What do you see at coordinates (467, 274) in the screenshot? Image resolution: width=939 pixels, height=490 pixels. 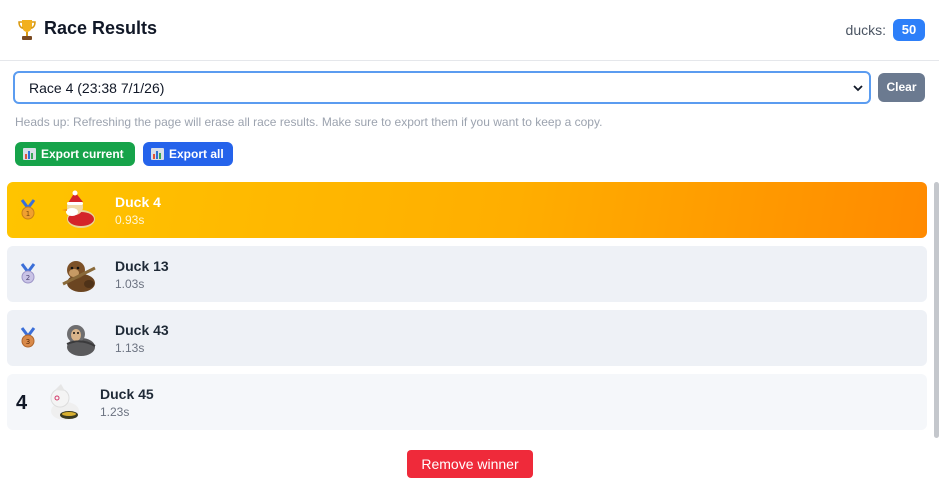 I see `result-row: 2 Duck 13 1.03s` at bounding box center [467, 274].